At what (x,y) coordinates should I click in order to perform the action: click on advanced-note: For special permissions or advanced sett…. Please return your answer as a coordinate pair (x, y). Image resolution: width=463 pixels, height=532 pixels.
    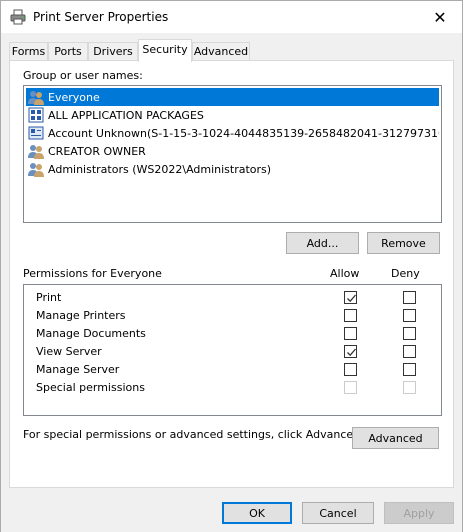
    Looking at the image, I should click on (193, 434).